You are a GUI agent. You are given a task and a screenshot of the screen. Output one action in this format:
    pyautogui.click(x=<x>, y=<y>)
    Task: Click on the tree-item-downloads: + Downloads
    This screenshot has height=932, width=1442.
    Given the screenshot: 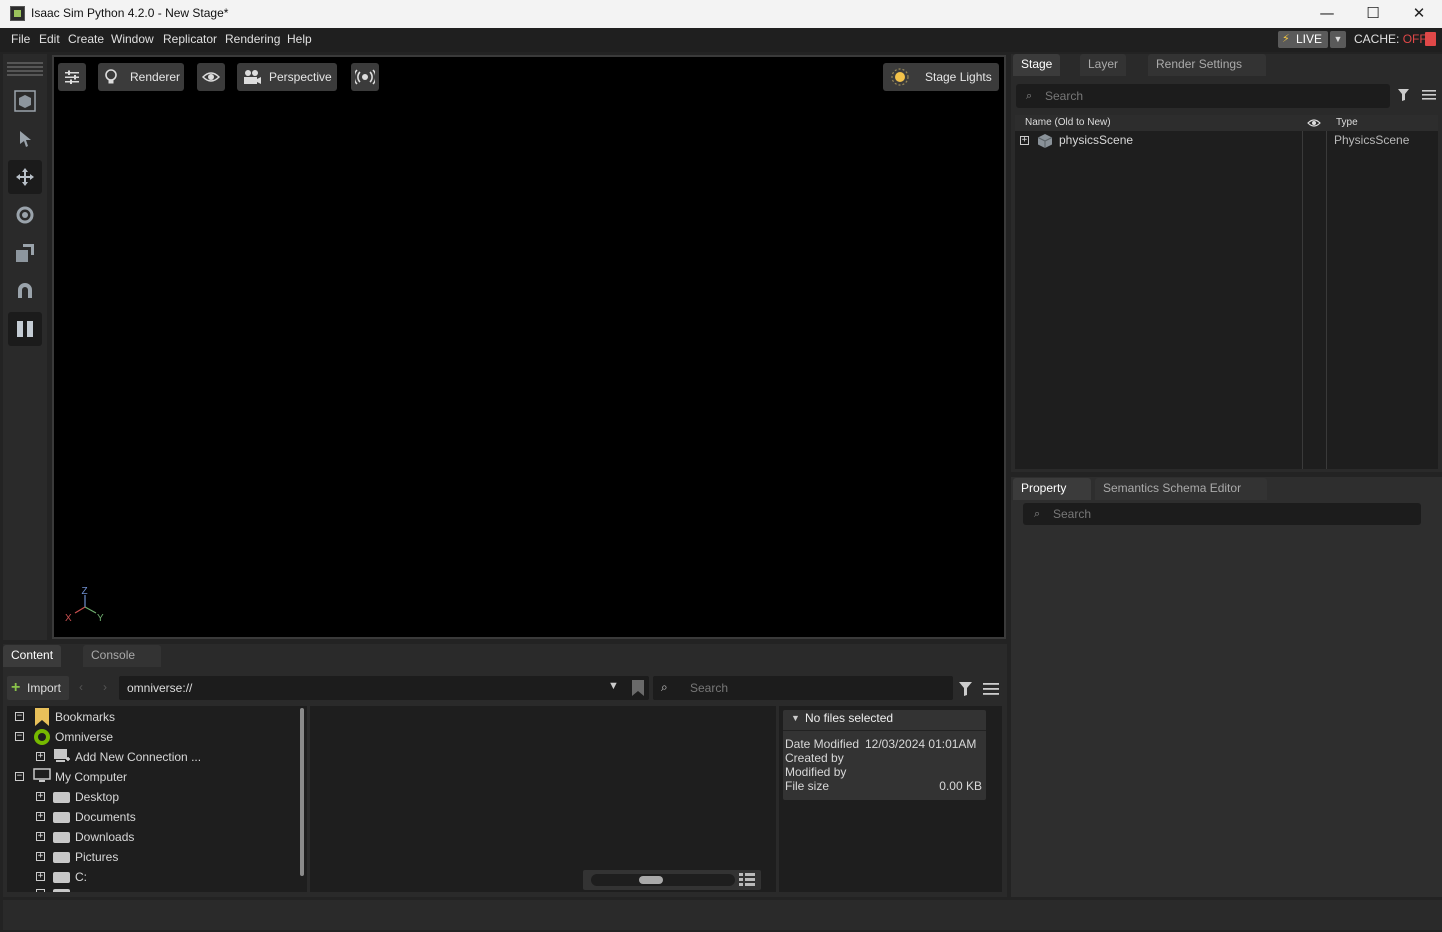 What is the action you would take?
    pyautogui.click(x=152, y=837)
    